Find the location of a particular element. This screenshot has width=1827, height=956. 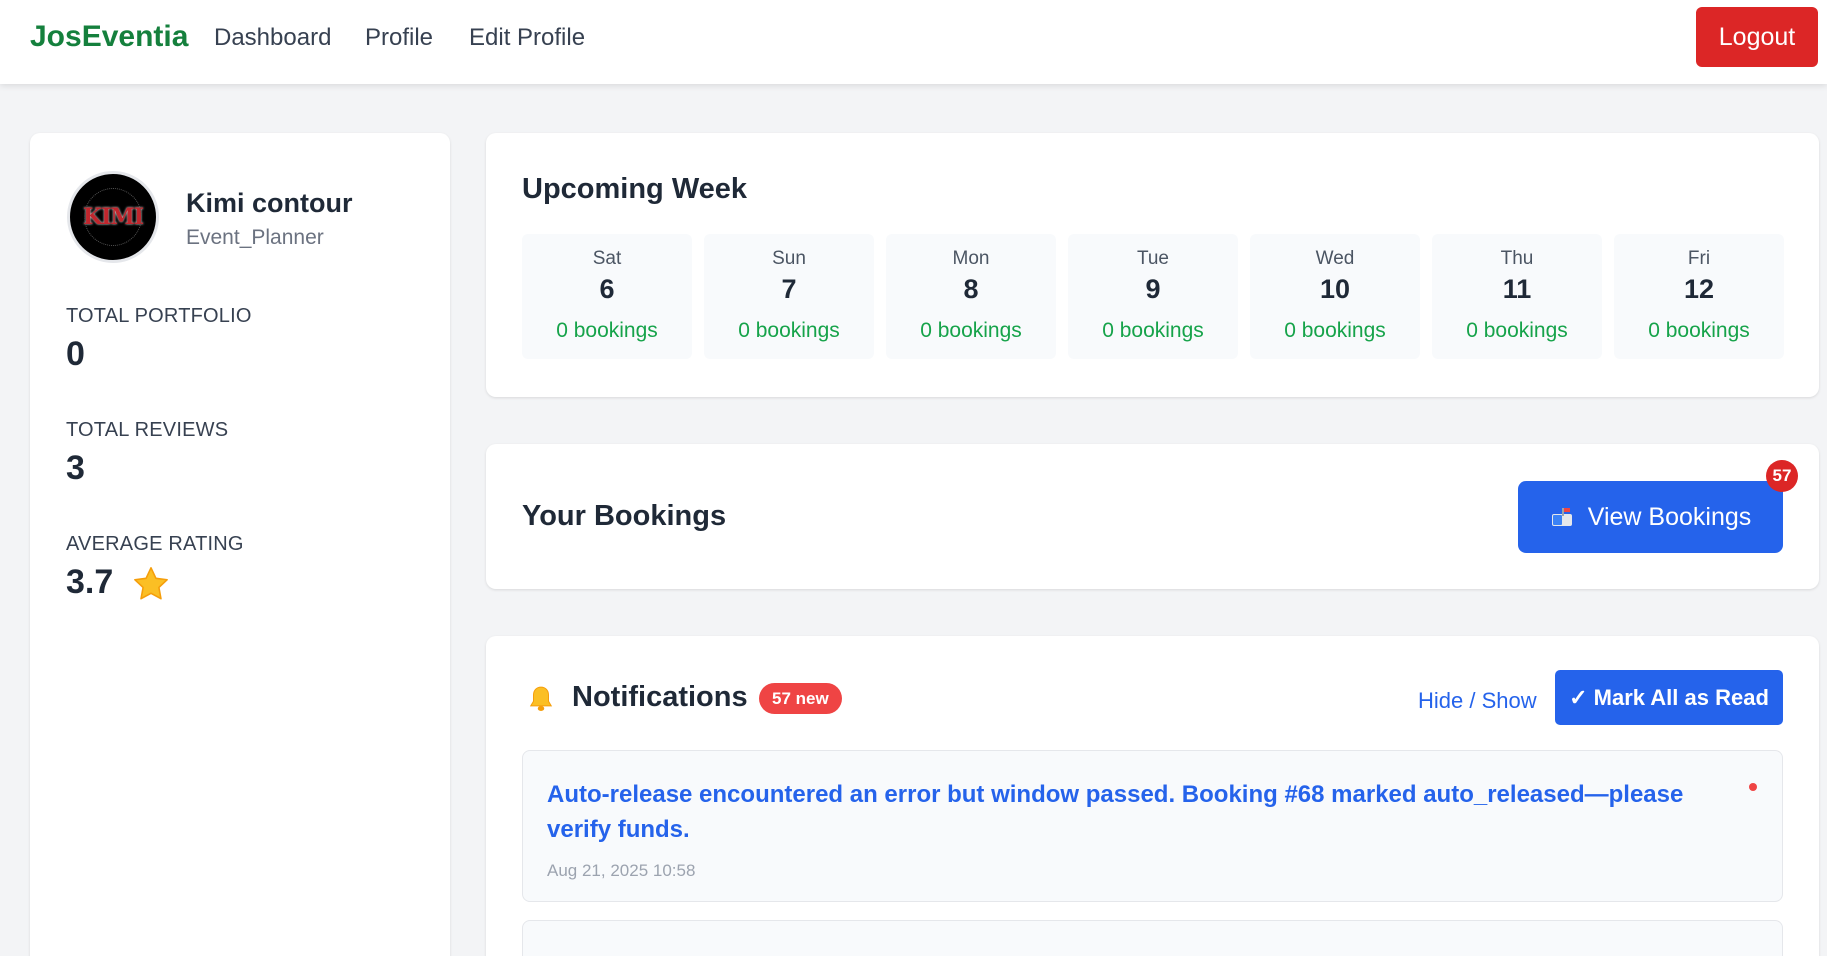

day-card-fri: Fri 12 0 bookings is located at coordinates (1699, 296).